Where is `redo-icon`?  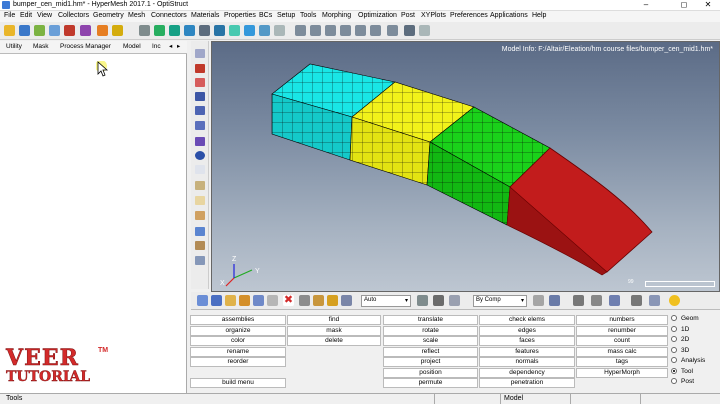
redo-icon is located at coordinates (424, 30).